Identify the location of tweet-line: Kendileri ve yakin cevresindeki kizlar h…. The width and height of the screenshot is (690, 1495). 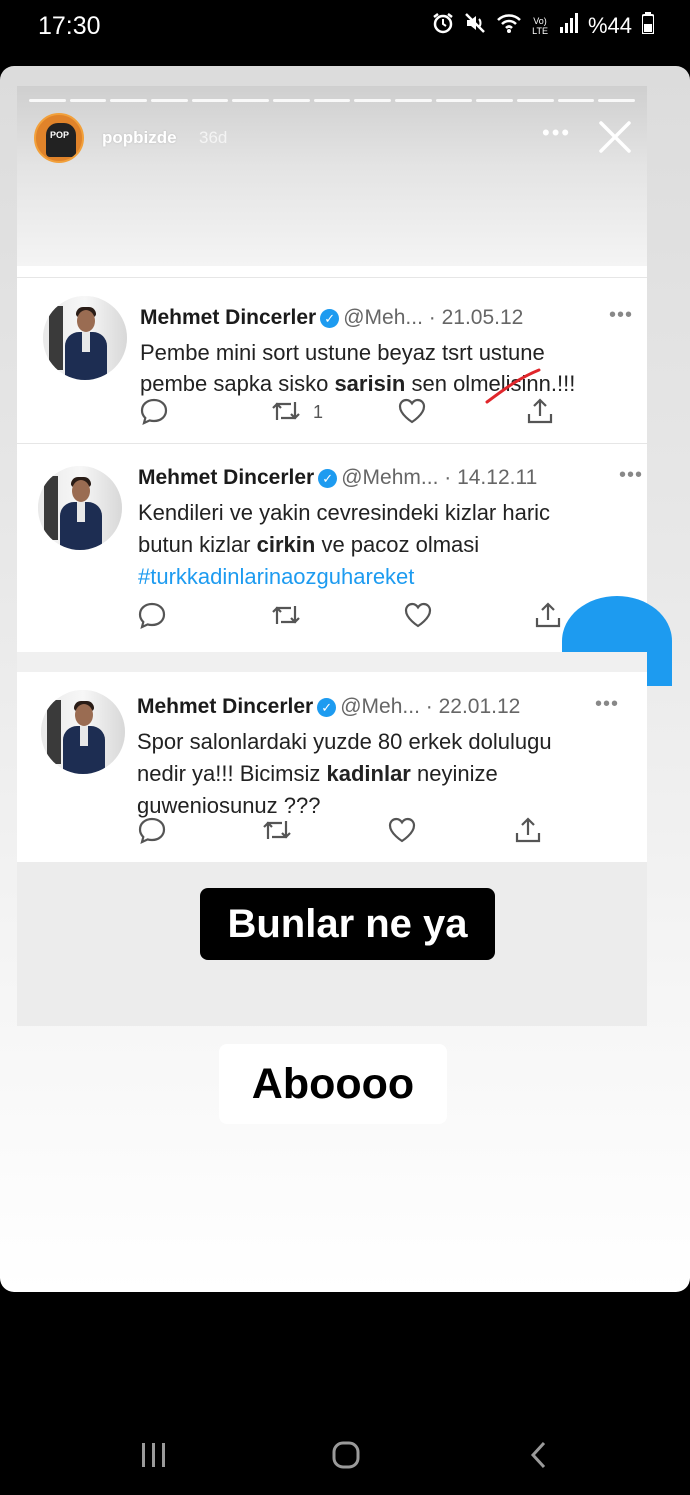
(344, 512).